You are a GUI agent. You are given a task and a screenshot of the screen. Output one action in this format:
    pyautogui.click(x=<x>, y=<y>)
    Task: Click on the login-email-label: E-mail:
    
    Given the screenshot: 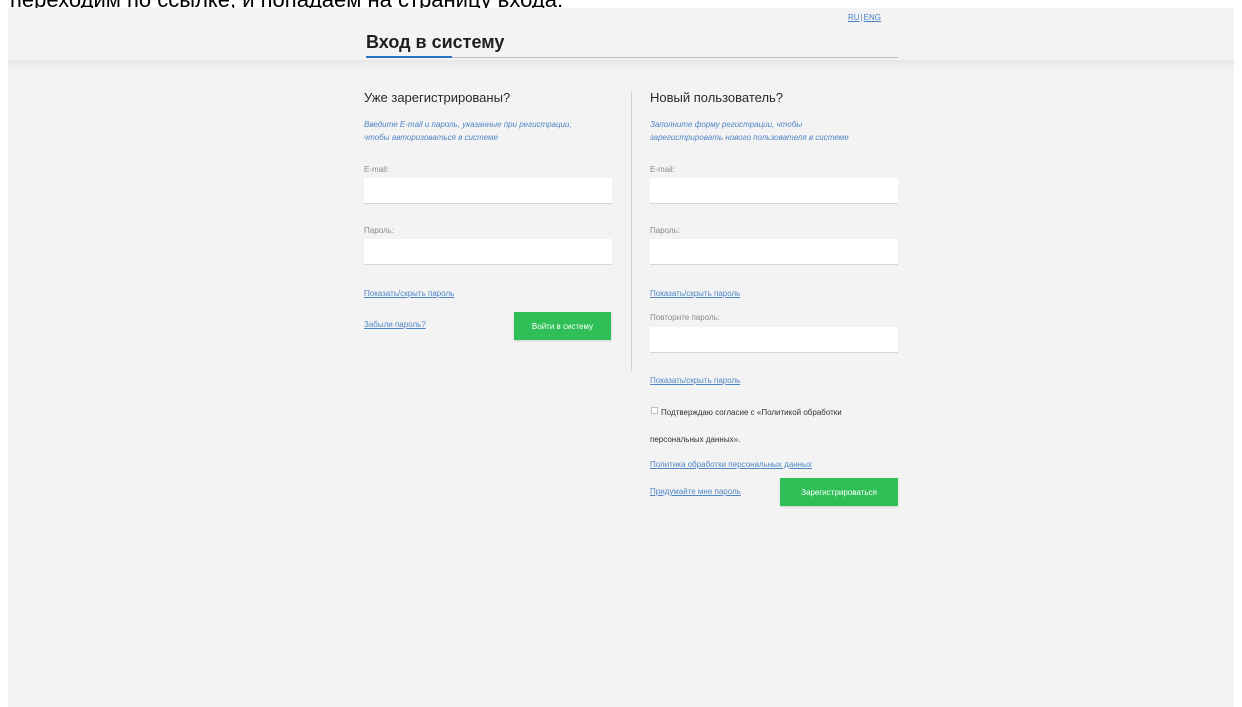 What is the action you would take?
    pyautogui.click(x=376, y=169)
    